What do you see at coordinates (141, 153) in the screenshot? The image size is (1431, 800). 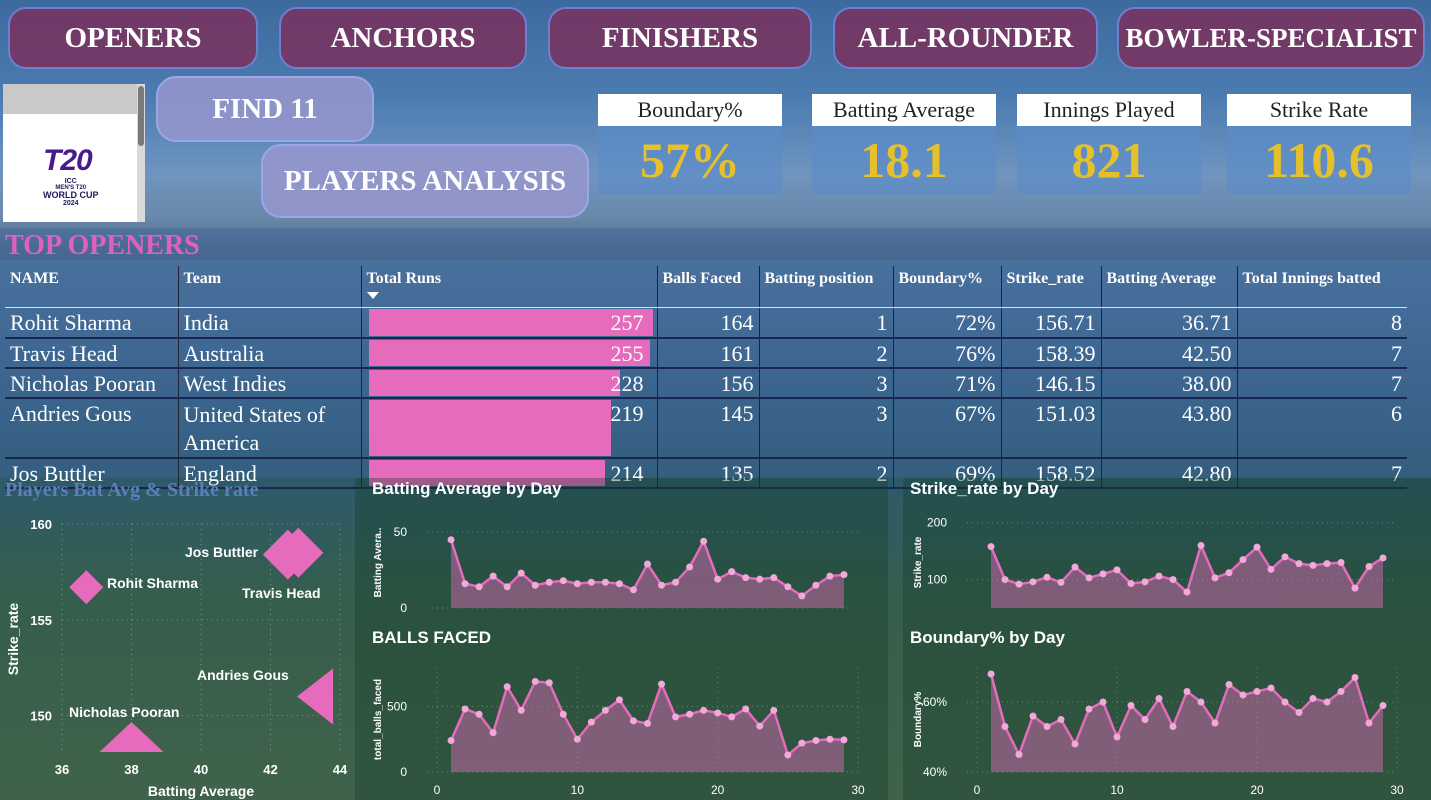 I see `logo-scrollbar` at bounding box center [141, 153].